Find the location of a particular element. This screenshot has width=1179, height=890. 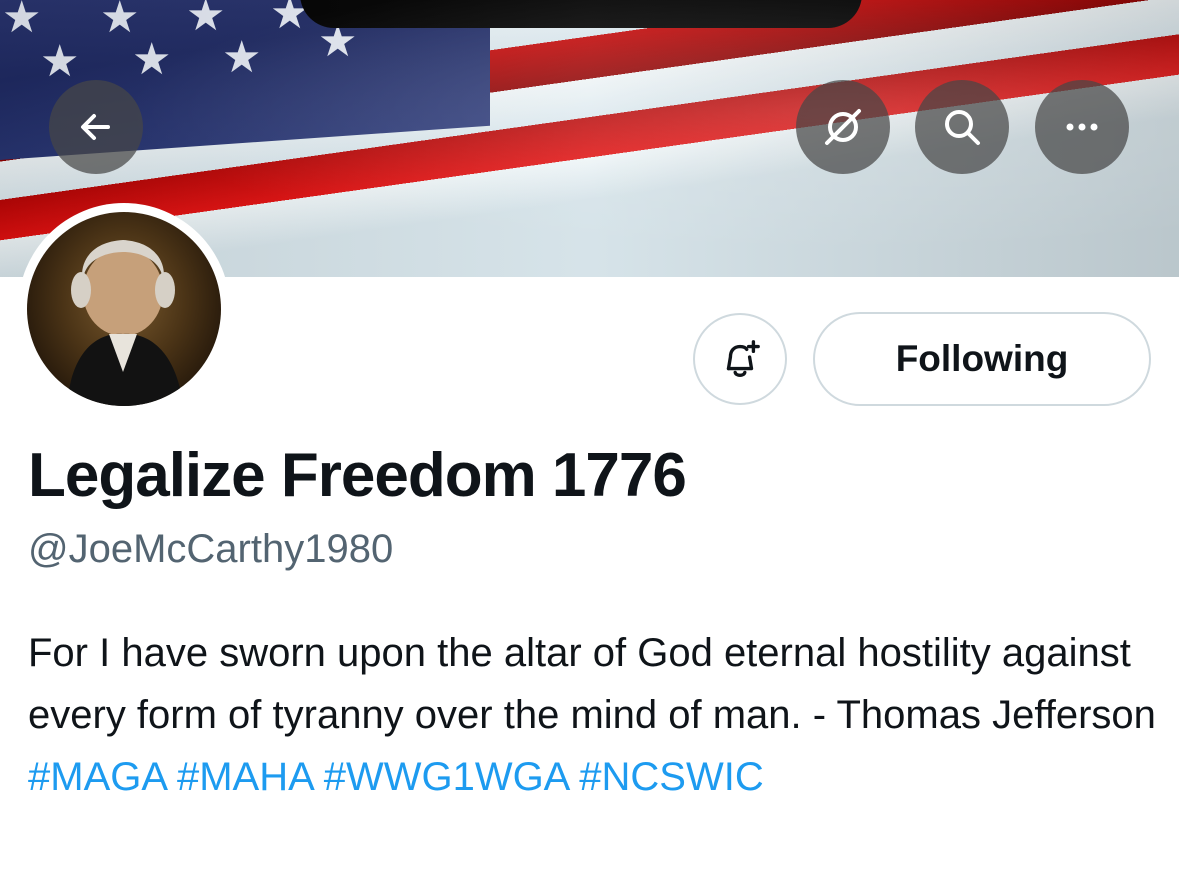

search-icon is located at coordinates (962, 127).